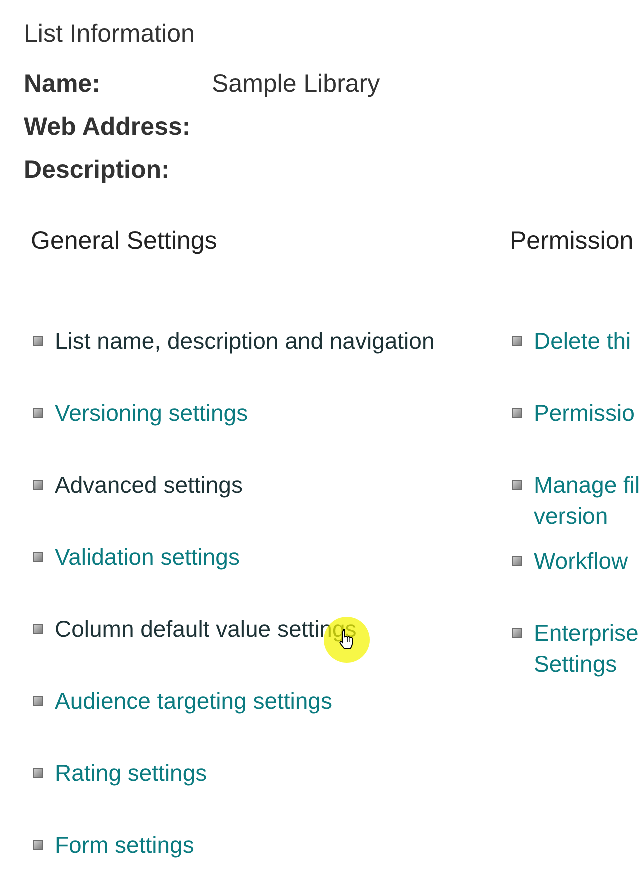  I want to click on settings-link: Permissio, so click(584, 413).